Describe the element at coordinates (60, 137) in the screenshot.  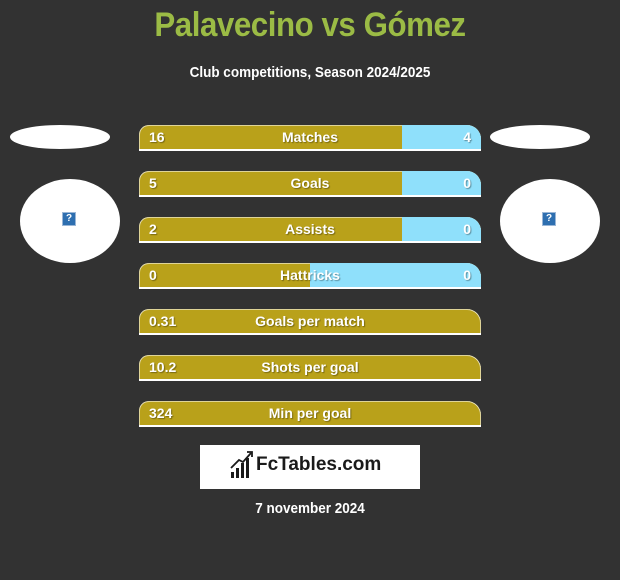
I see `left-player-name-placeholder` at that location.